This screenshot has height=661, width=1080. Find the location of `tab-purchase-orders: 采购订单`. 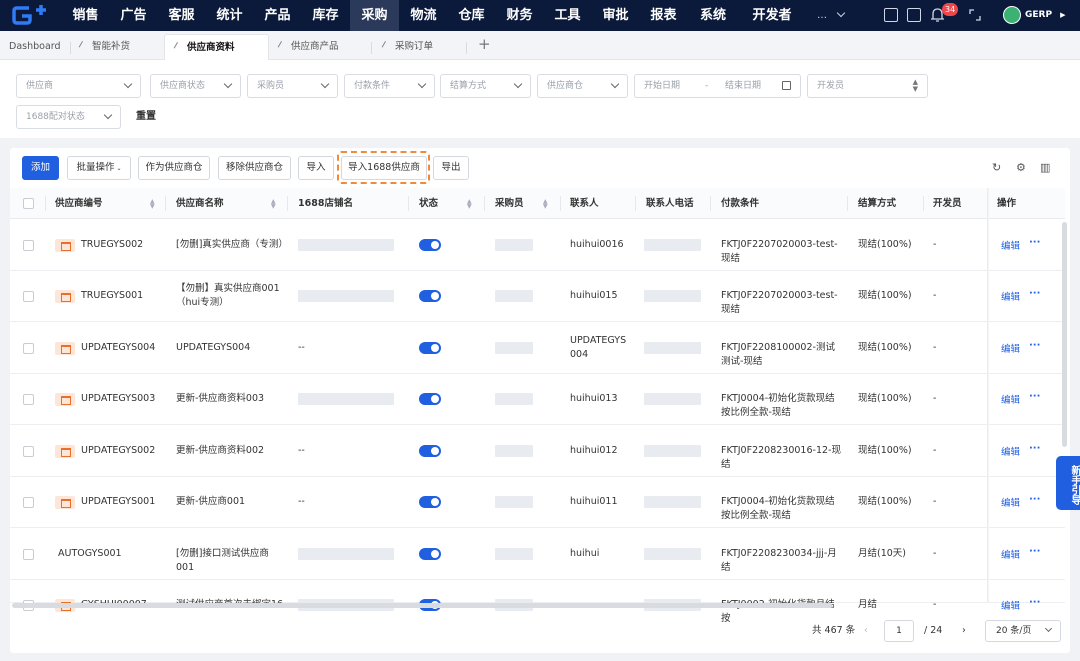

tab-purchase-orders: 采购订单 is located at coordinates (422, 47).